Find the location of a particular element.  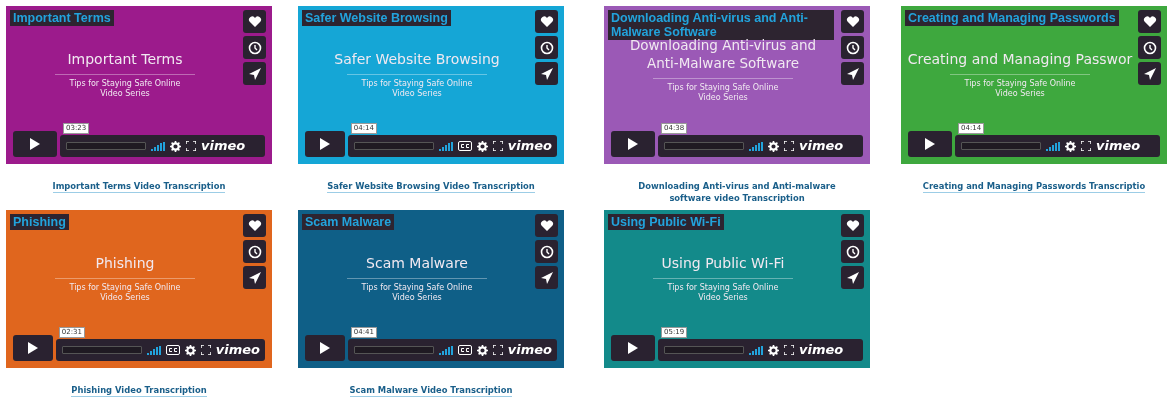

transcription-link: Creating and Managing Passwords Transcriptio is located at coordinates (1034, 186).